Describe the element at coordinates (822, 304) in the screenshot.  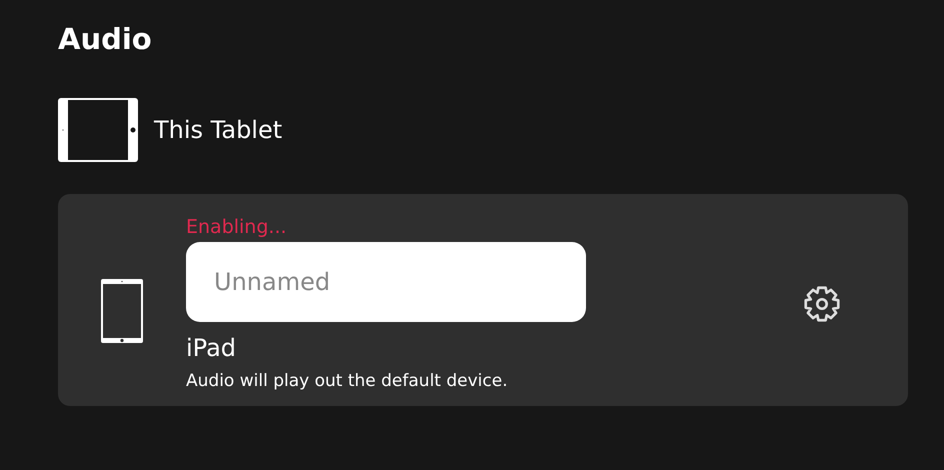
I see `settings-icon` at that location.